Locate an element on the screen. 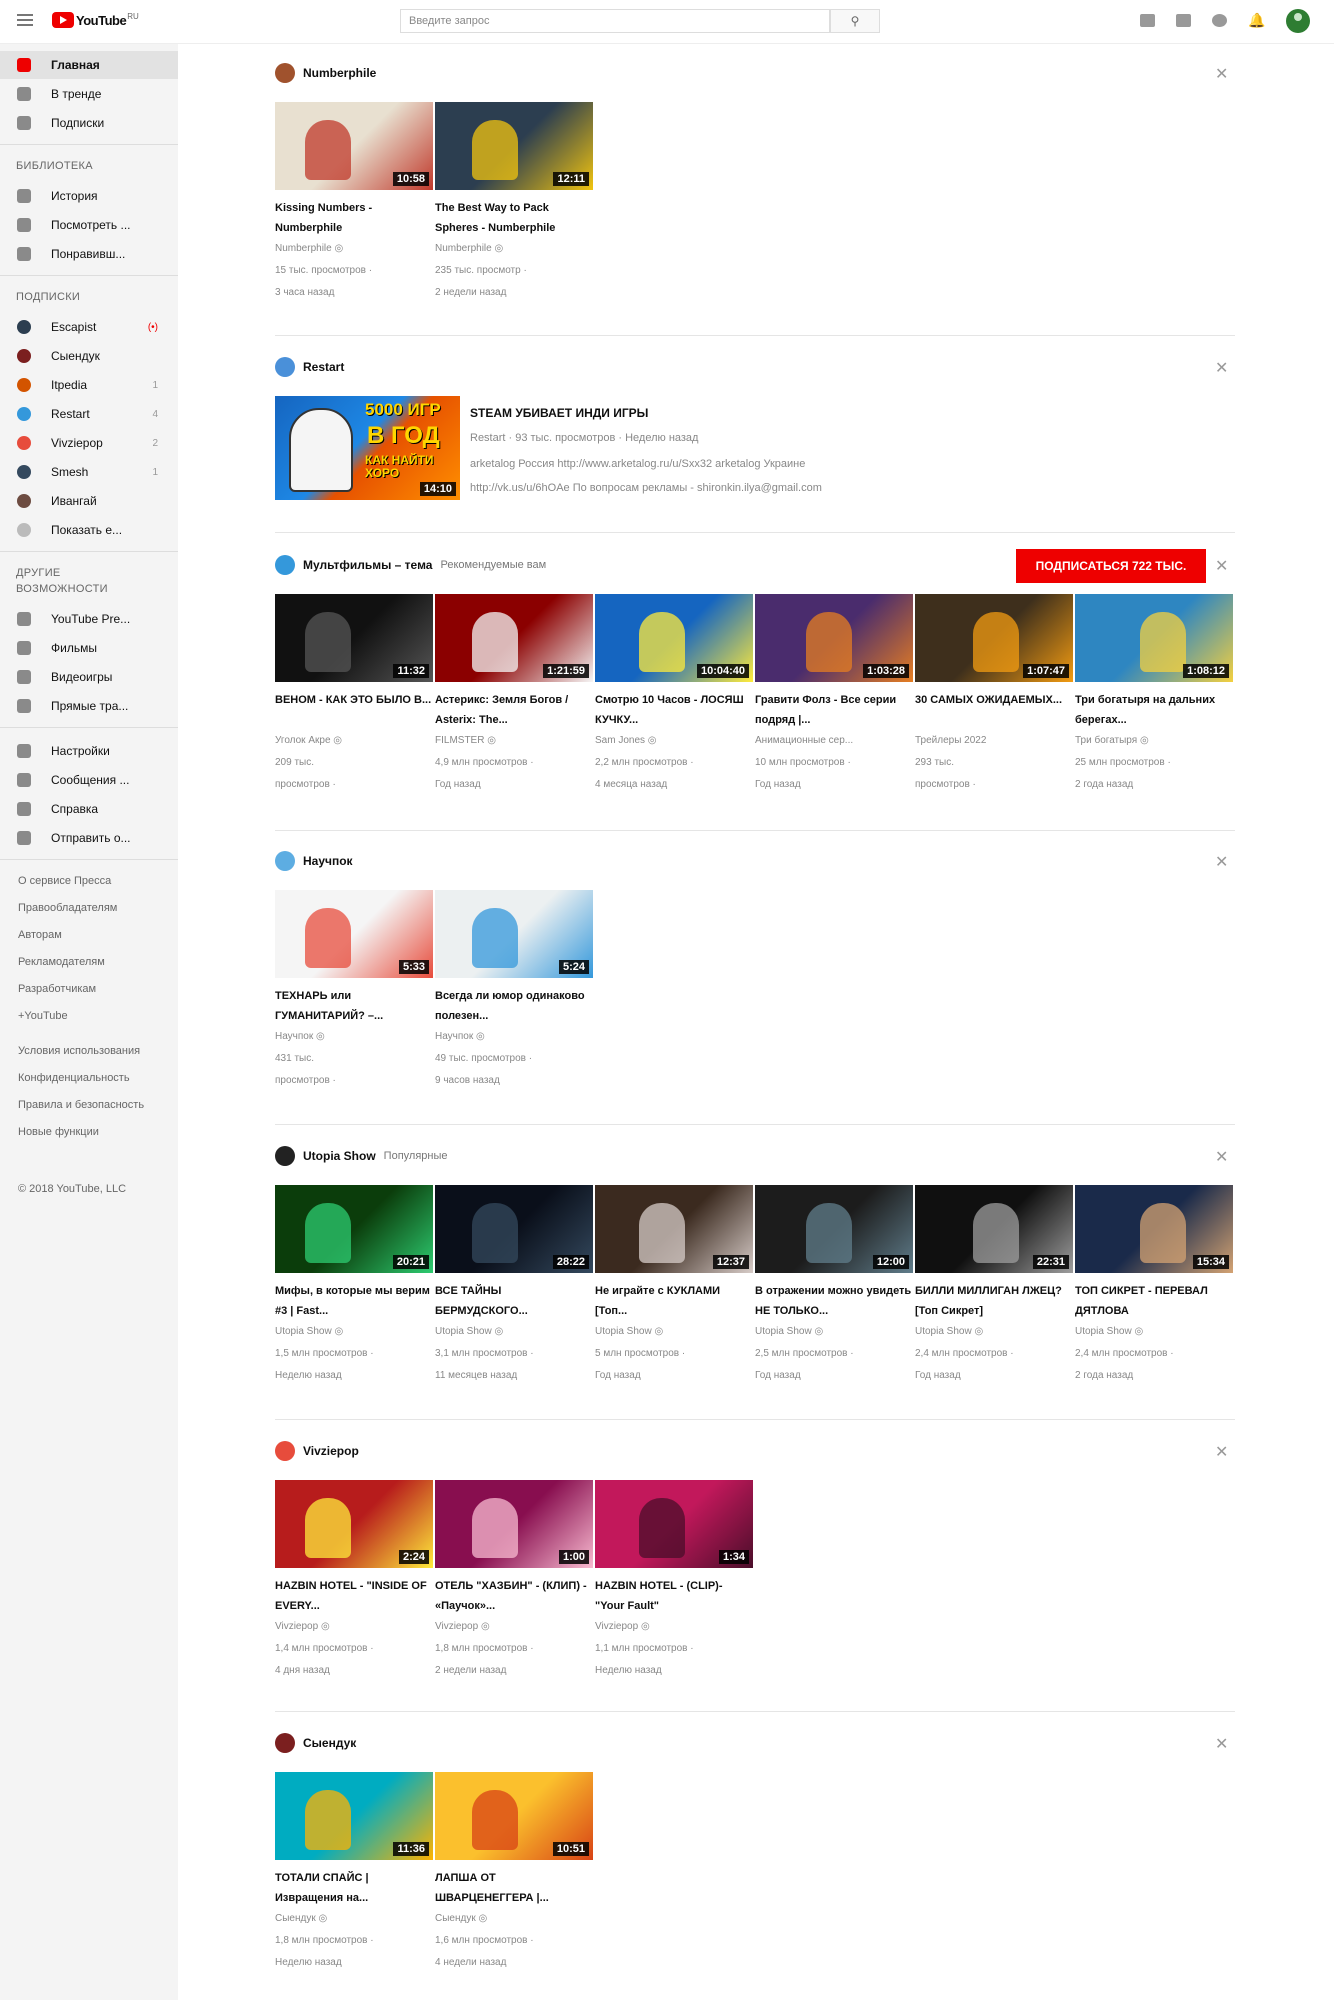 The image size is (1334, 2000). video-channel: Научпок ◎ is located at coordinates (354, 1037).